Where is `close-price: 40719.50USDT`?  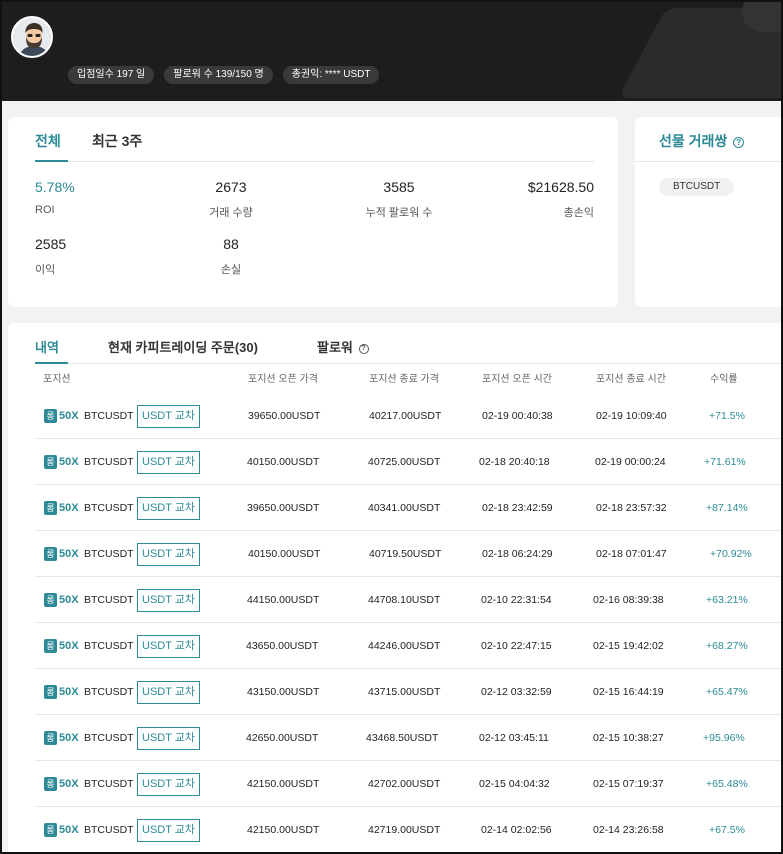 close-price: 40719.50USDT is located at coordinates (405, 554).